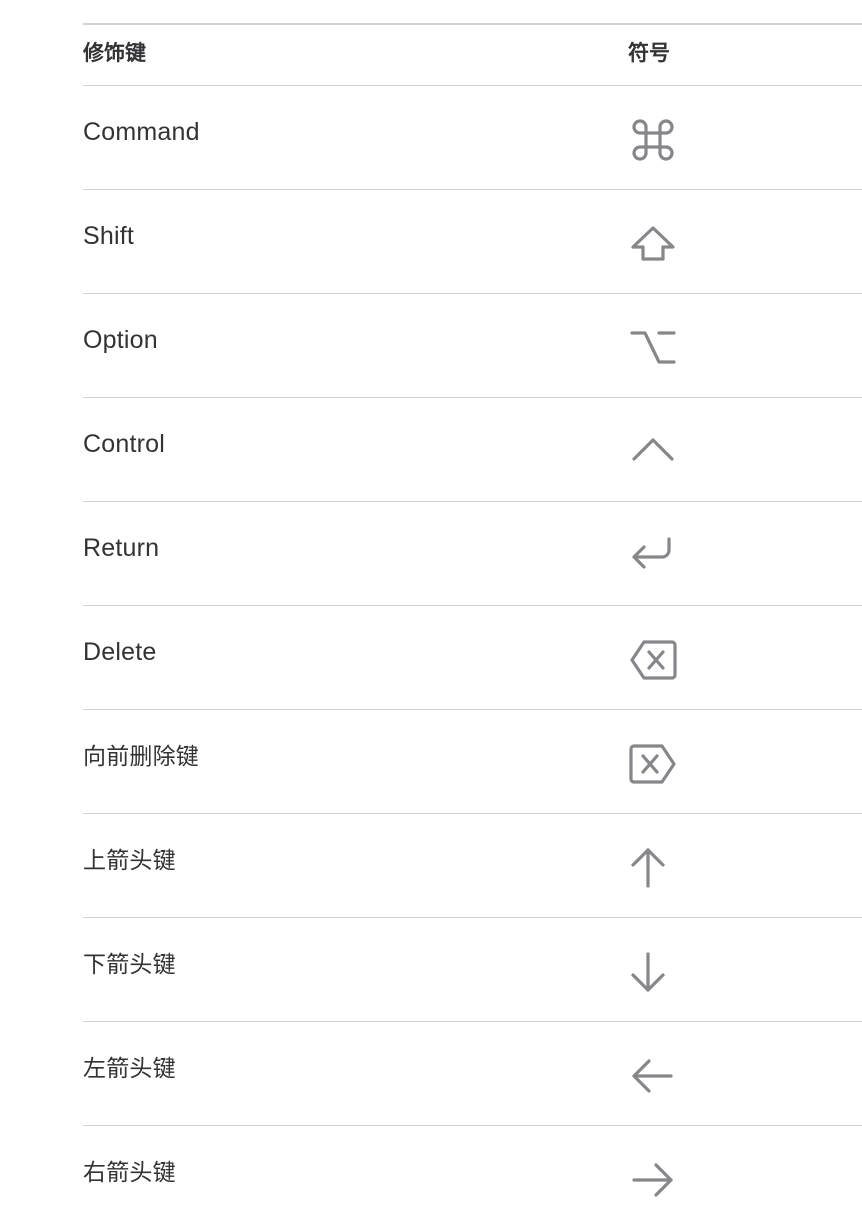 The width and height of the screenshot is (862, 1229). What do you see at coordinates (653, 244) in the screenshot?
I see `shift-icon` at bounding box center [653, 244].